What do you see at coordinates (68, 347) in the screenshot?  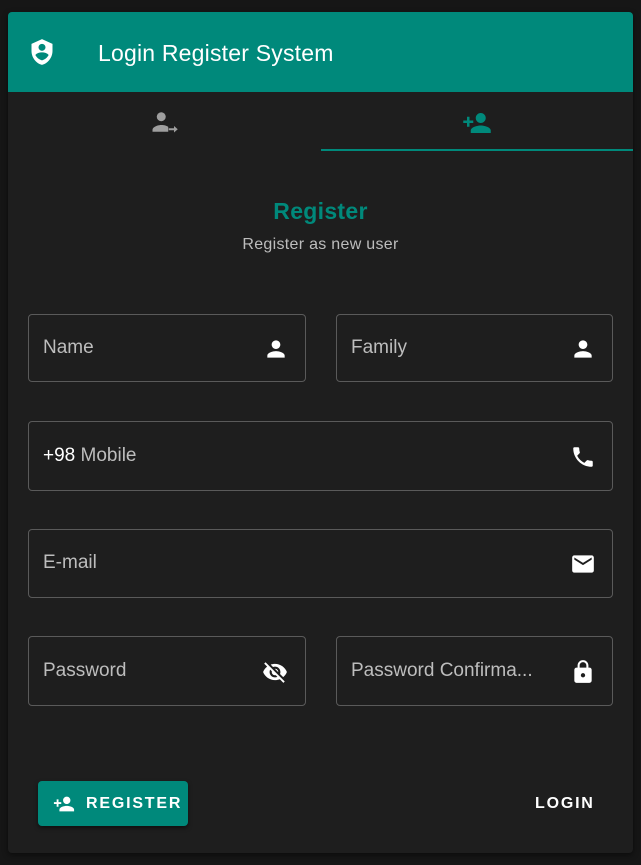 I see `name-placeholder: Name` at bounding box center [68, 347].